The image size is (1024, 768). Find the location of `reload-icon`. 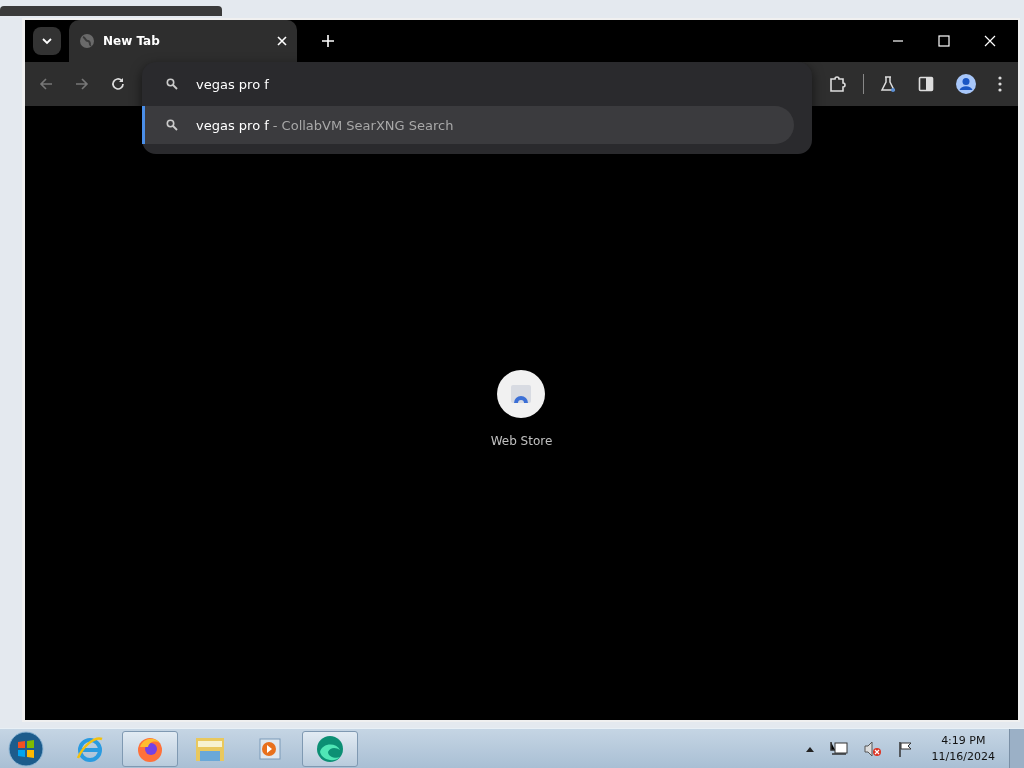

reload-icon is located at coordinates (118, 84).